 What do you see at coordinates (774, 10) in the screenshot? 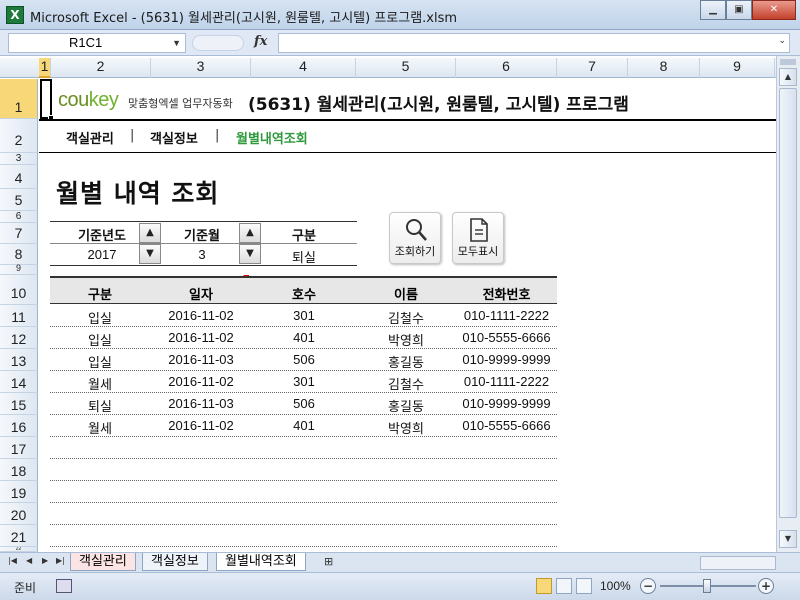
I see `close-button: ✕` at bounding box center [774, 10].